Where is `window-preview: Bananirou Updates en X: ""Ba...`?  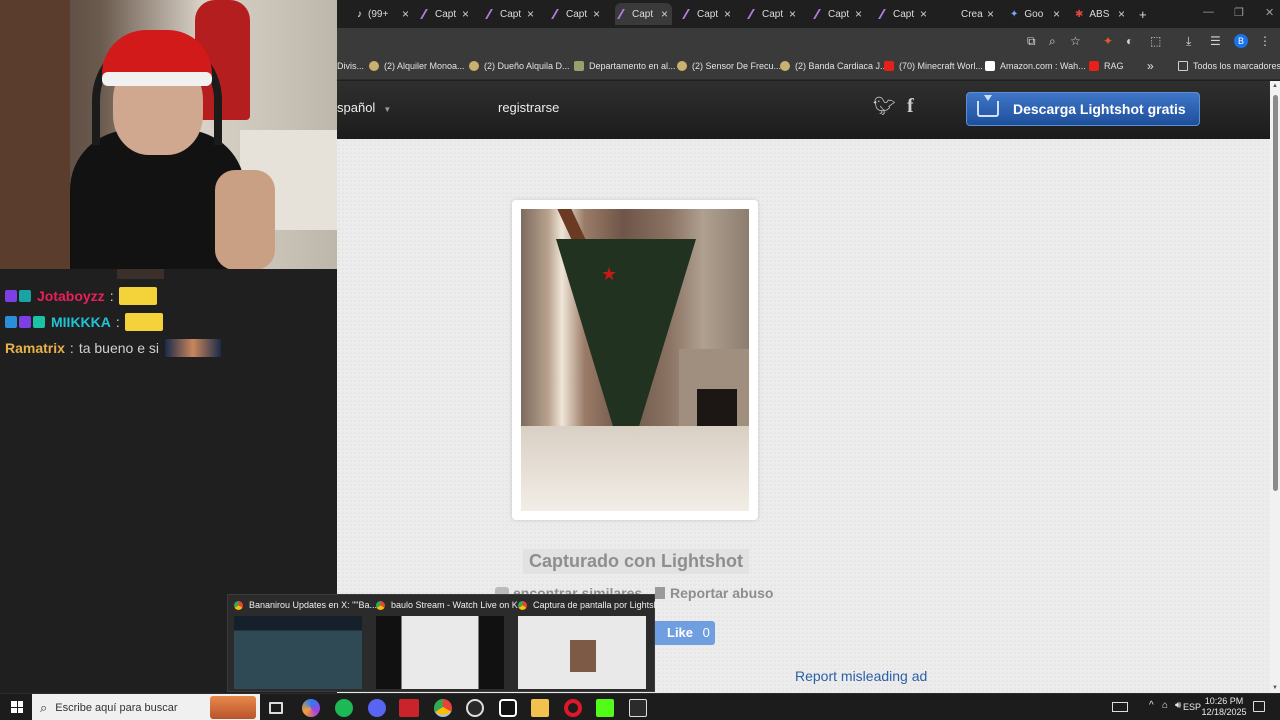
window-preview: Bananirou Updates en X: ""Ba... is located at coordinates (302, 644).